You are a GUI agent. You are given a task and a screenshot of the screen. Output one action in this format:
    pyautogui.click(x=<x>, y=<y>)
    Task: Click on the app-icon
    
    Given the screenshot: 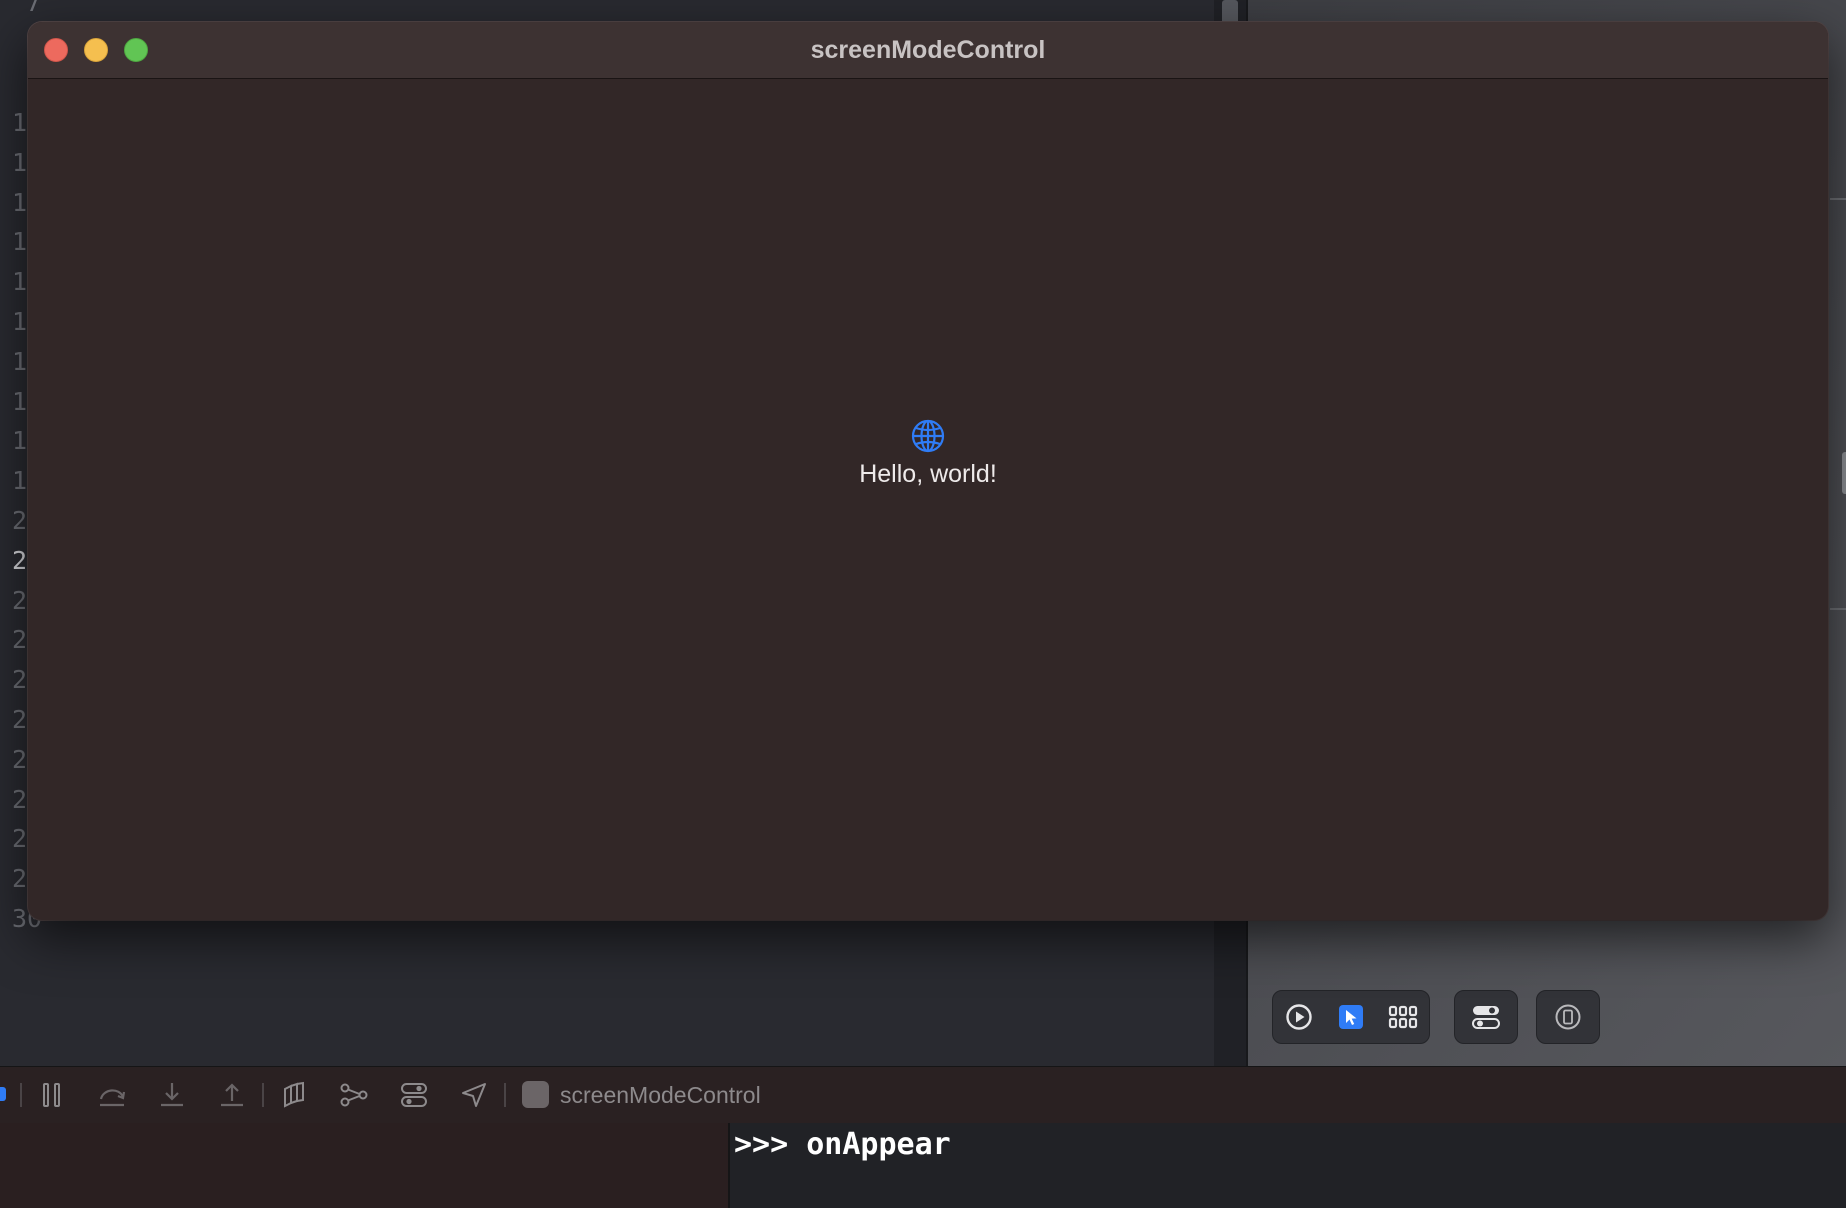 What is the action you would take?
    pyautogui.click(x=535, y=1094)
    